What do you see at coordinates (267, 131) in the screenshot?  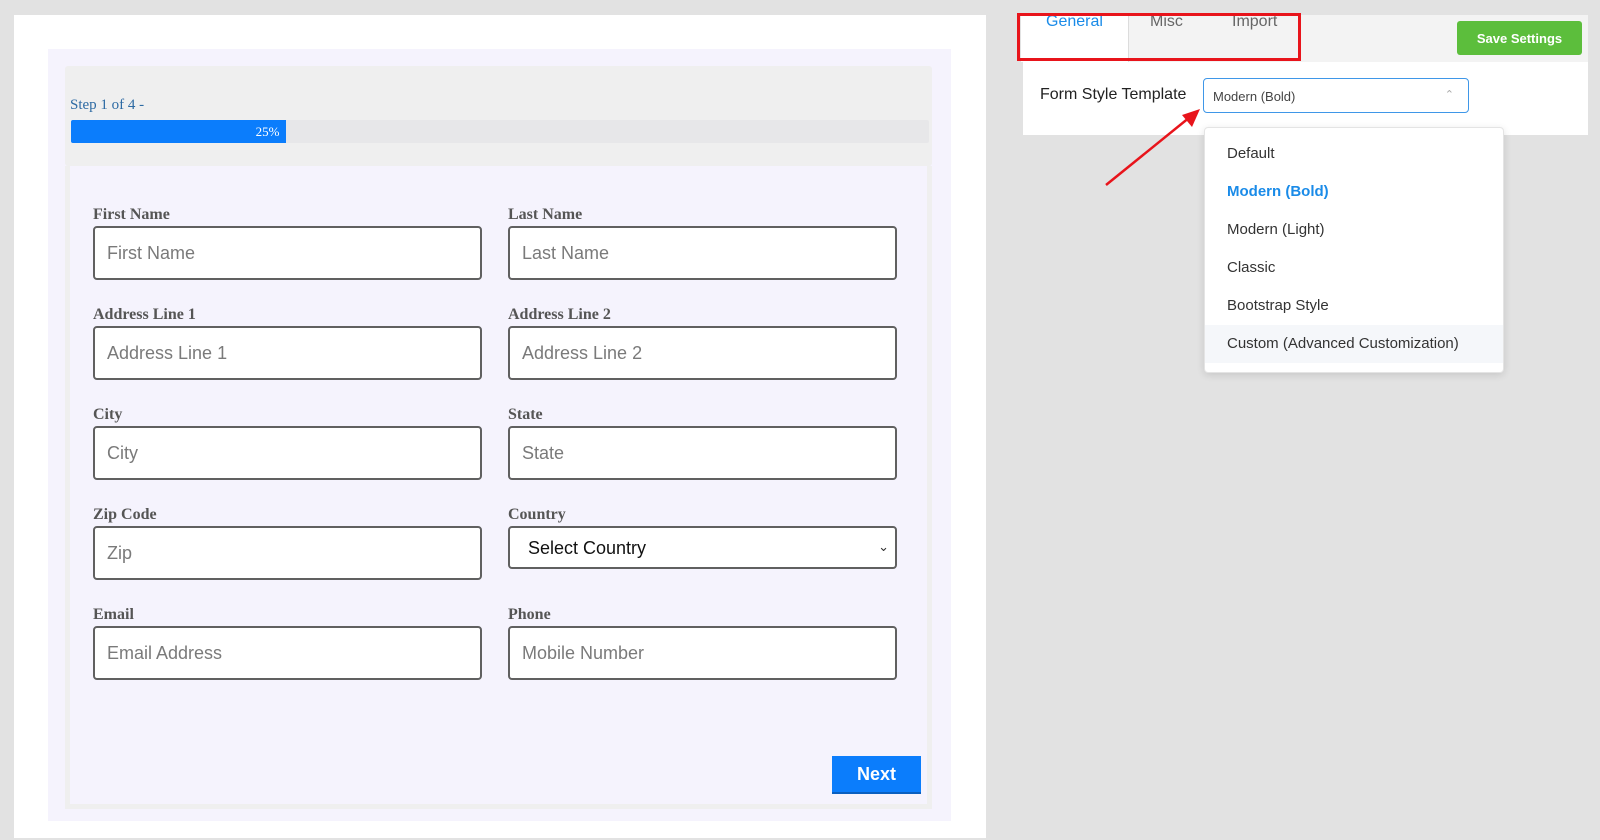 I see `progress-label: 25%` at bounding box center [267, 131].